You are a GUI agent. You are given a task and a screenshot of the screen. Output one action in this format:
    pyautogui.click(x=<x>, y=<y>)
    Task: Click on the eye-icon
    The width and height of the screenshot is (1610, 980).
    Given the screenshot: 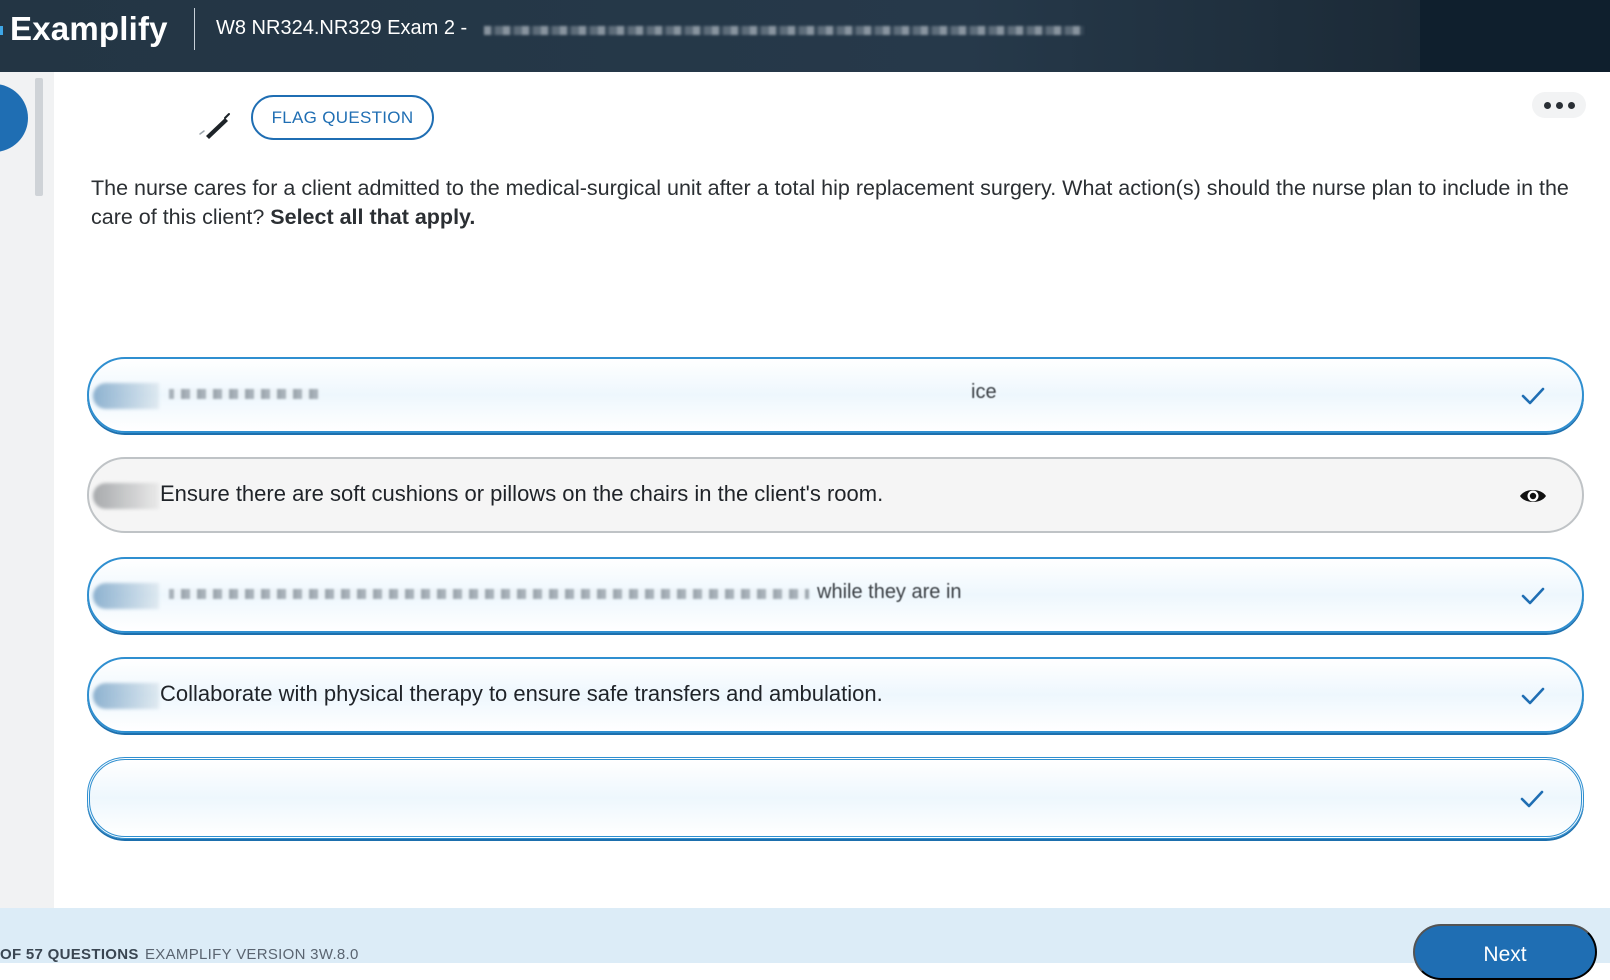 What is the action you would take?
    pyautogui.click(x=1533, y=496)
    